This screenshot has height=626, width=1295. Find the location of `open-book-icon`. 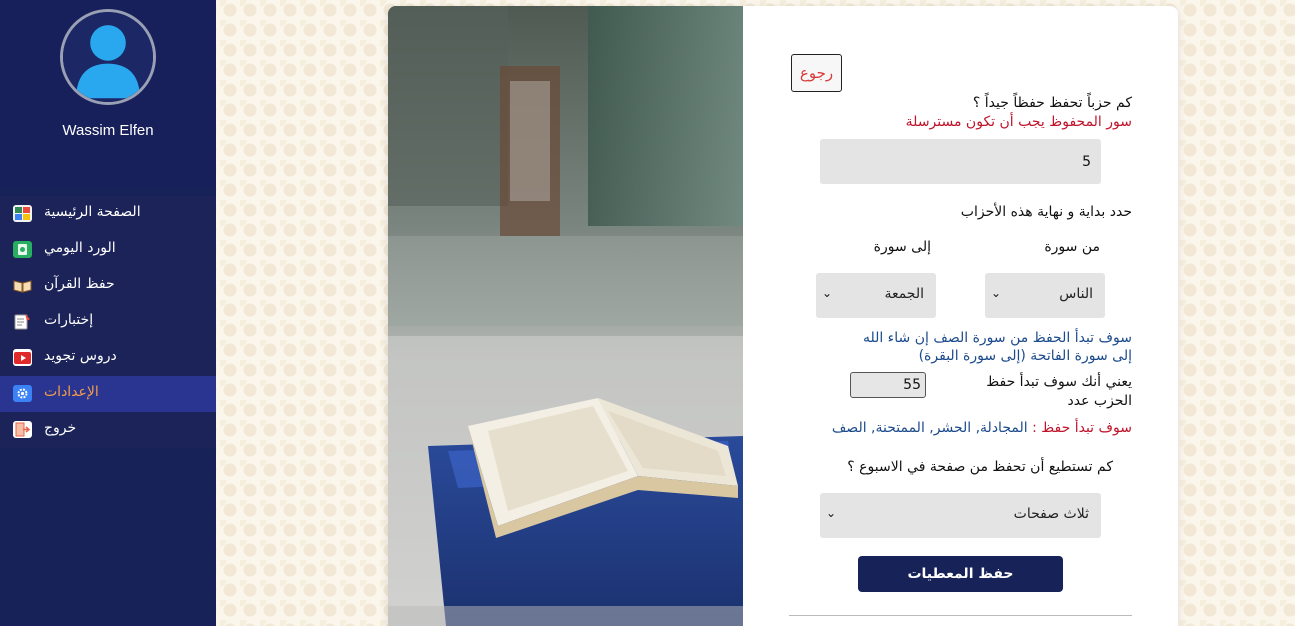

open-book-icon is located at coordinates (22, 285).